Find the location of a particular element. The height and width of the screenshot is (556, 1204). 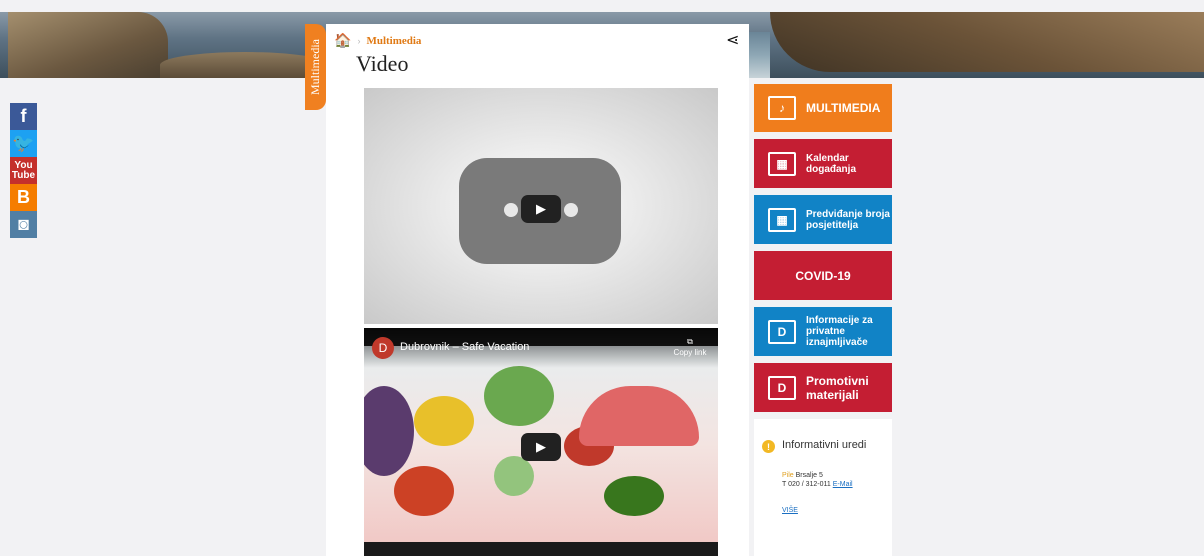

tile-covid: COVID-19 is located at coordinates (823, 275).